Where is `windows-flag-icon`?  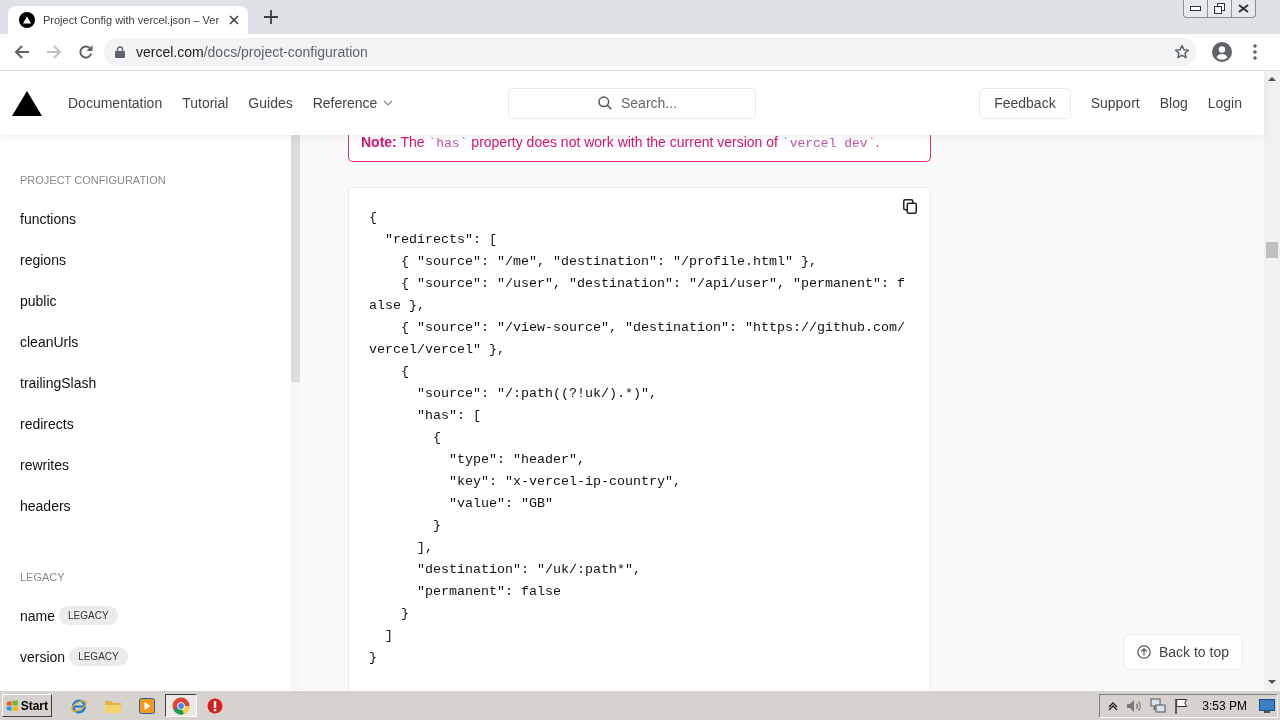
windows-flag-icon is located at coordinates (12, 705).